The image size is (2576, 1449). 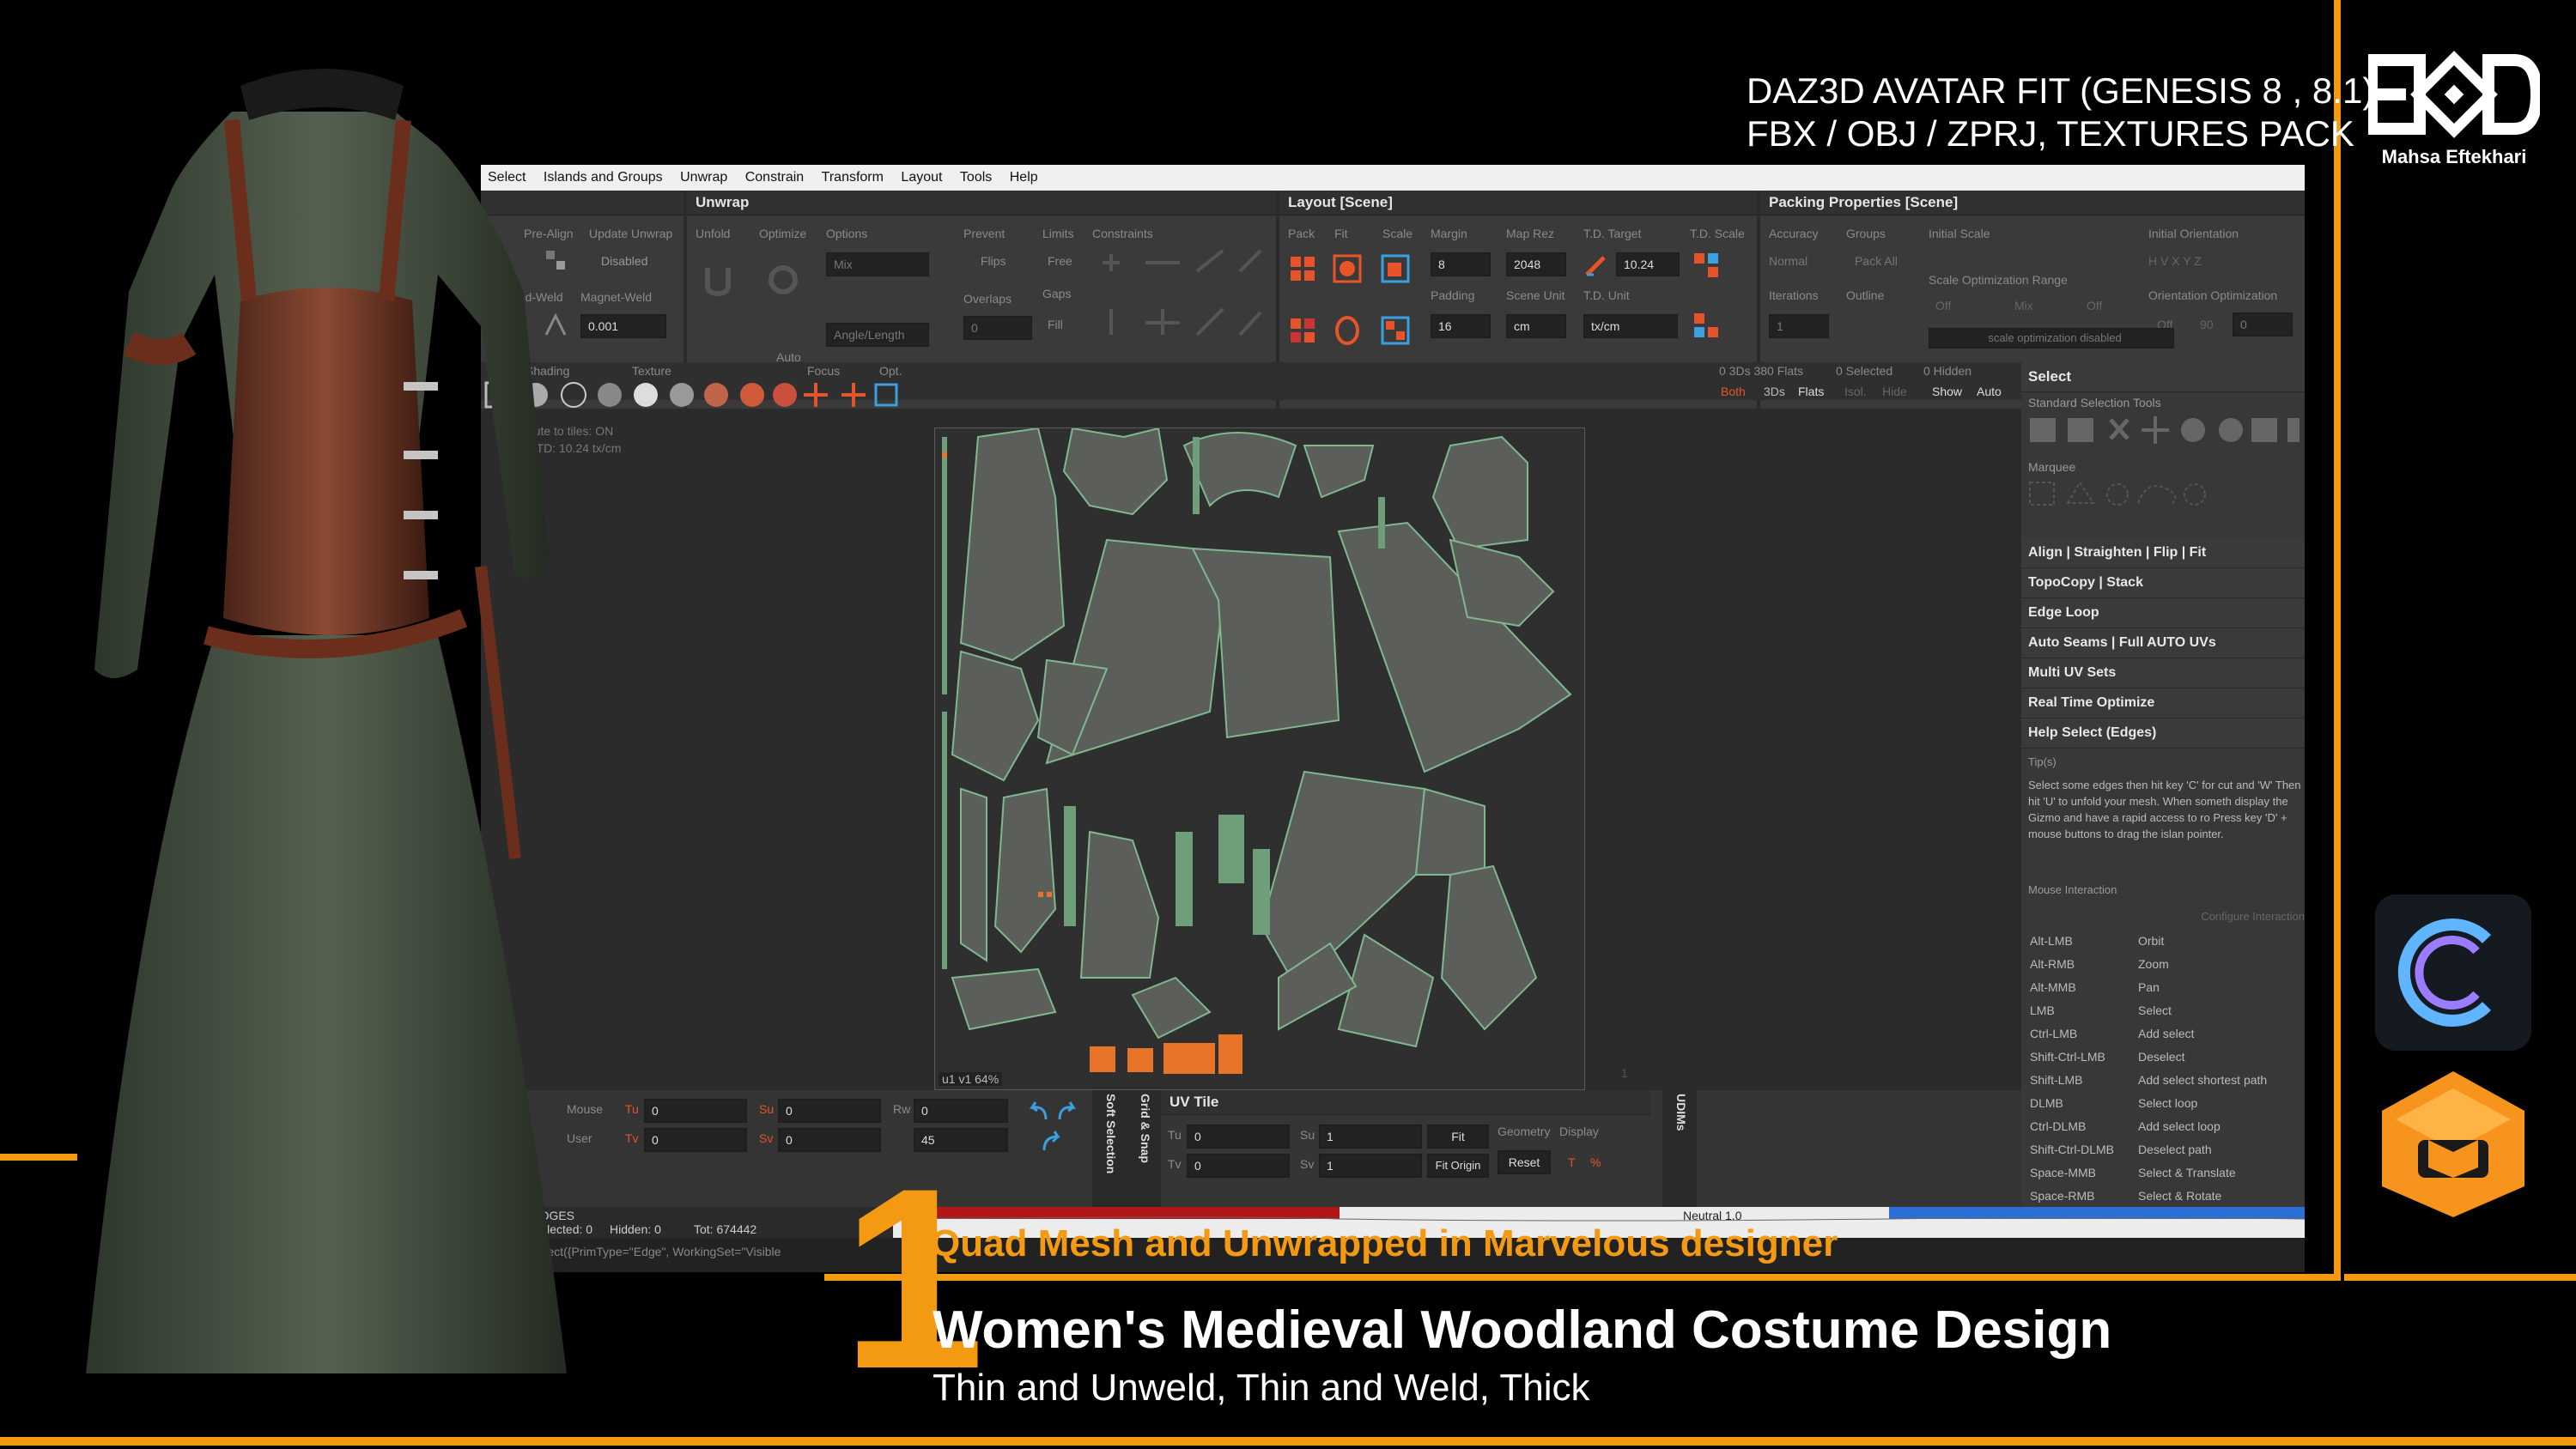 What do you see at coordinates (775, 175) in the screenshot?
I see `menu-item-constrain: Constrain` at bounding box center [775, 175].